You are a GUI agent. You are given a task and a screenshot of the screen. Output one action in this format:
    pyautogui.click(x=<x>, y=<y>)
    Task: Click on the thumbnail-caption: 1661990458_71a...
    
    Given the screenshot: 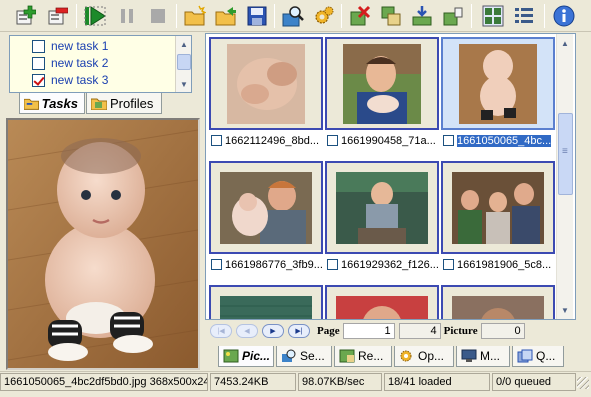 What is the action you would take?
    pyautogui.click(x=388, y=140)
    